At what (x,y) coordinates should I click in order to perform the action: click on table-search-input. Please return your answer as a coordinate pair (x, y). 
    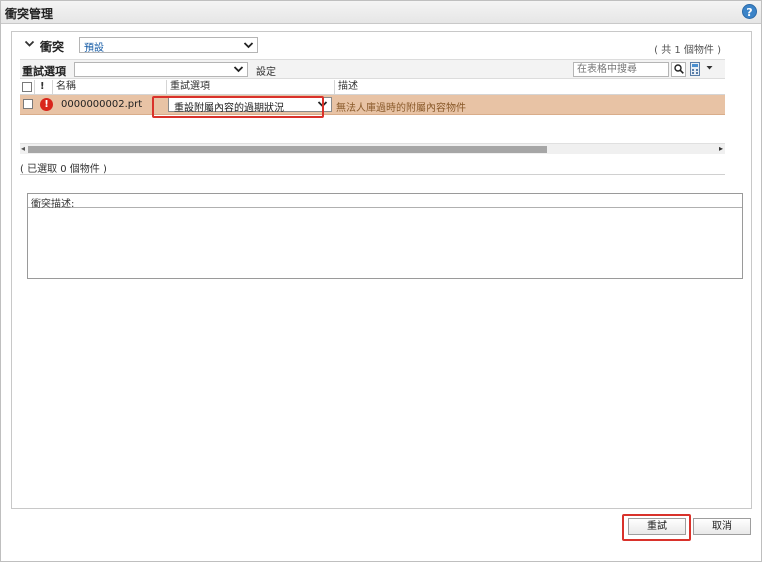
    Looking at the image, I should click on (621, 69).